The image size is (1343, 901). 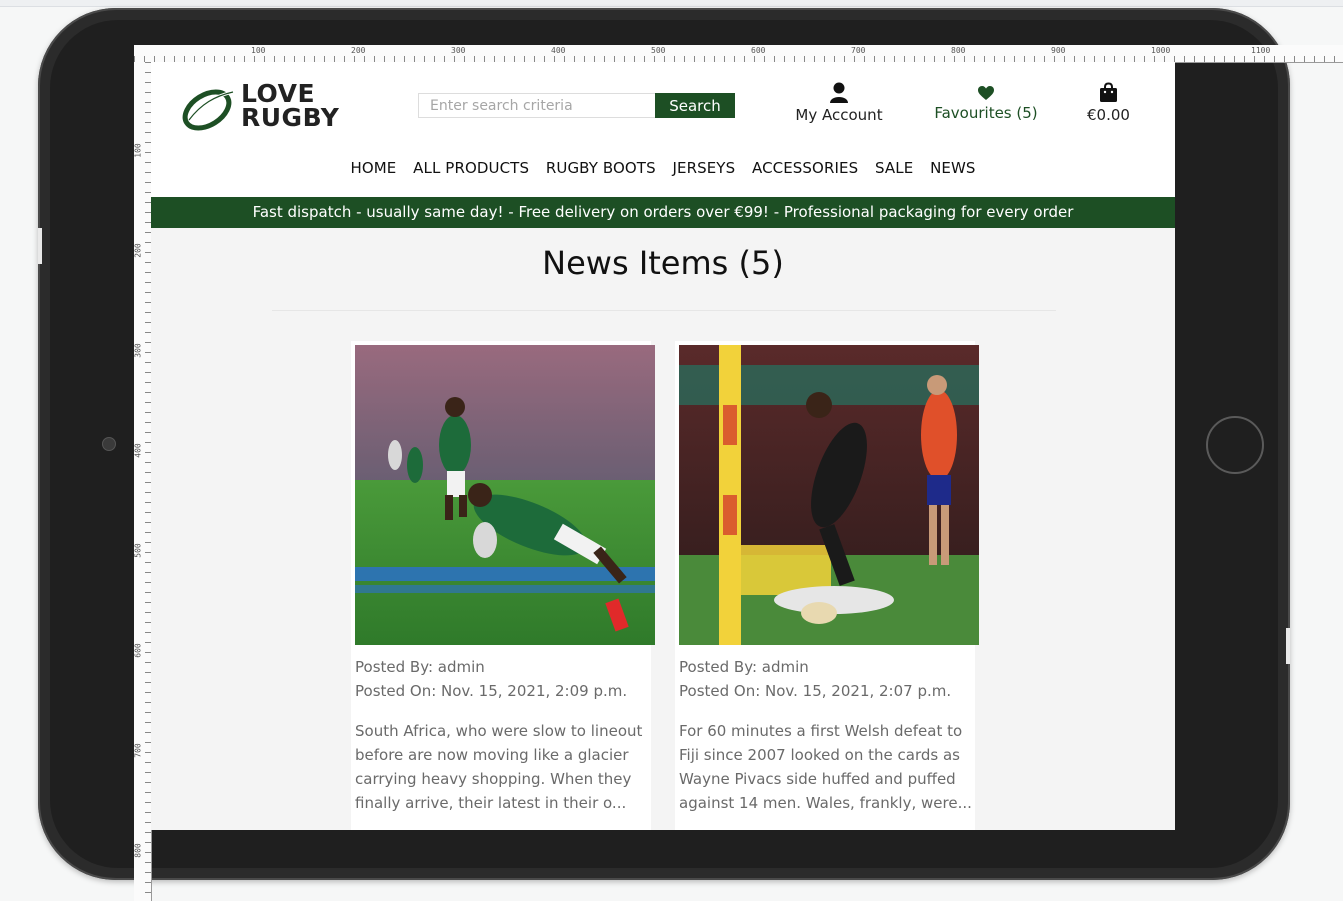 I want to click on camera-icon, so click(x=109, y=444).